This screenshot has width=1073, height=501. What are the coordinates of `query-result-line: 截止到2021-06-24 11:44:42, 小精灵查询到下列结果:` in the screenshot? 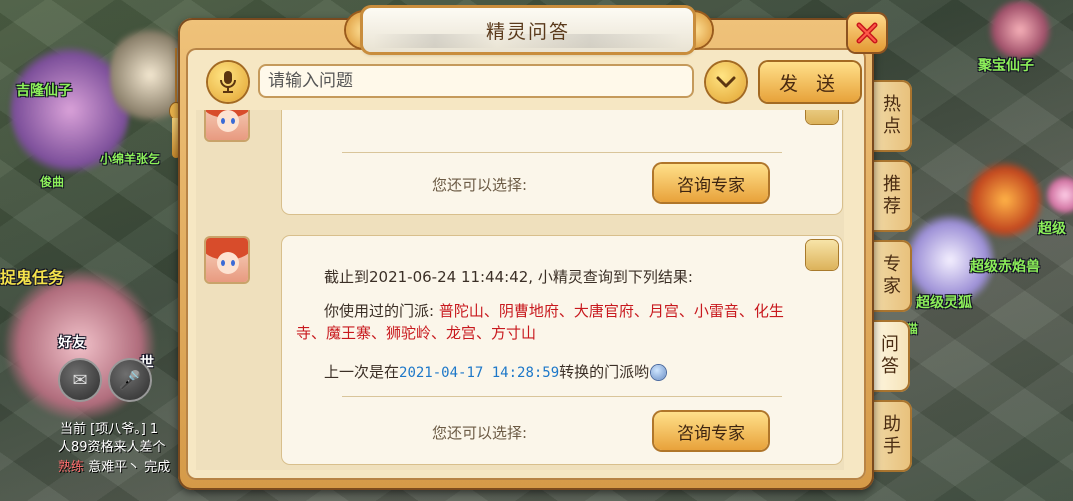 It's located at (508, 277).